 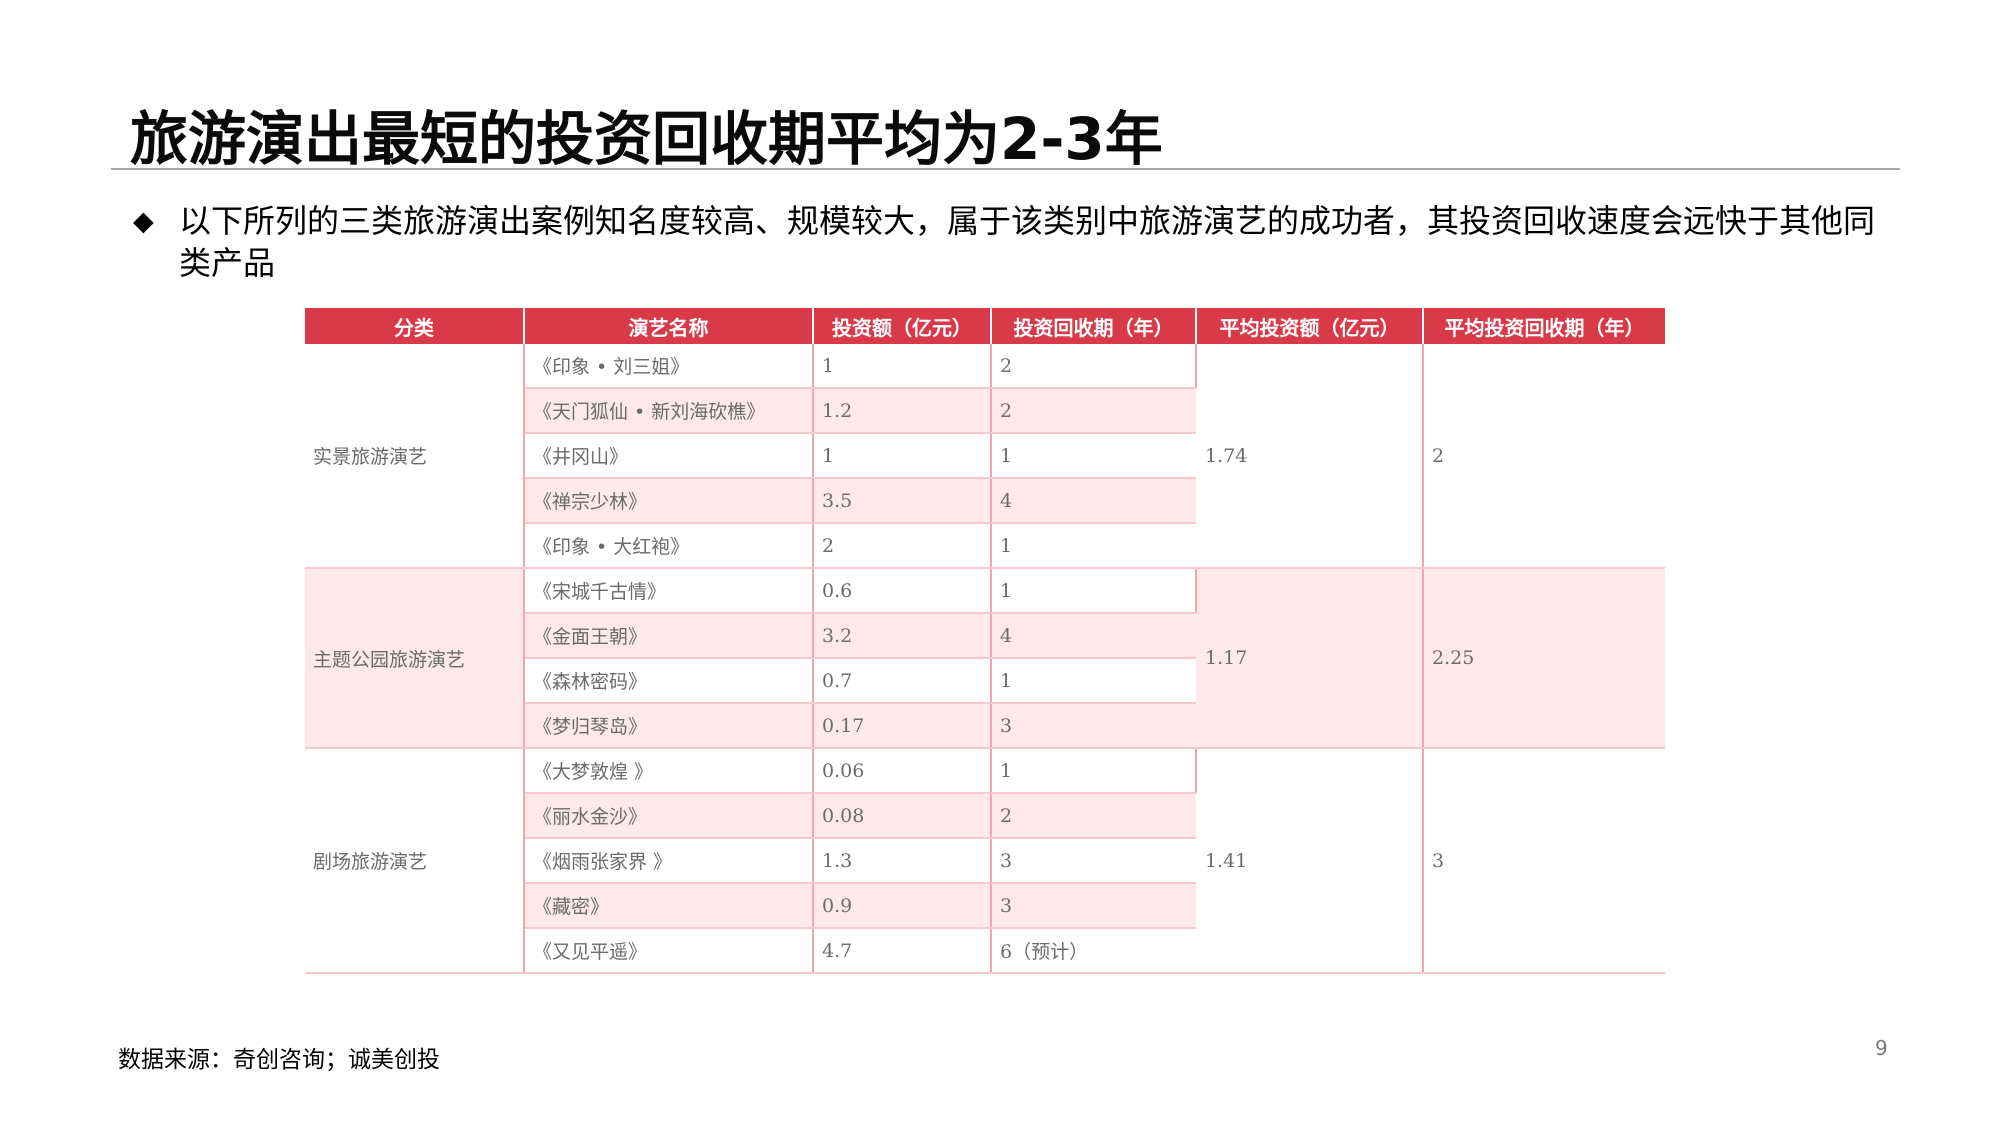 What do you see at coordinates (902, 546) in the screenshot?
I see `investment-cell: 2` at bounding box center [902, 546].